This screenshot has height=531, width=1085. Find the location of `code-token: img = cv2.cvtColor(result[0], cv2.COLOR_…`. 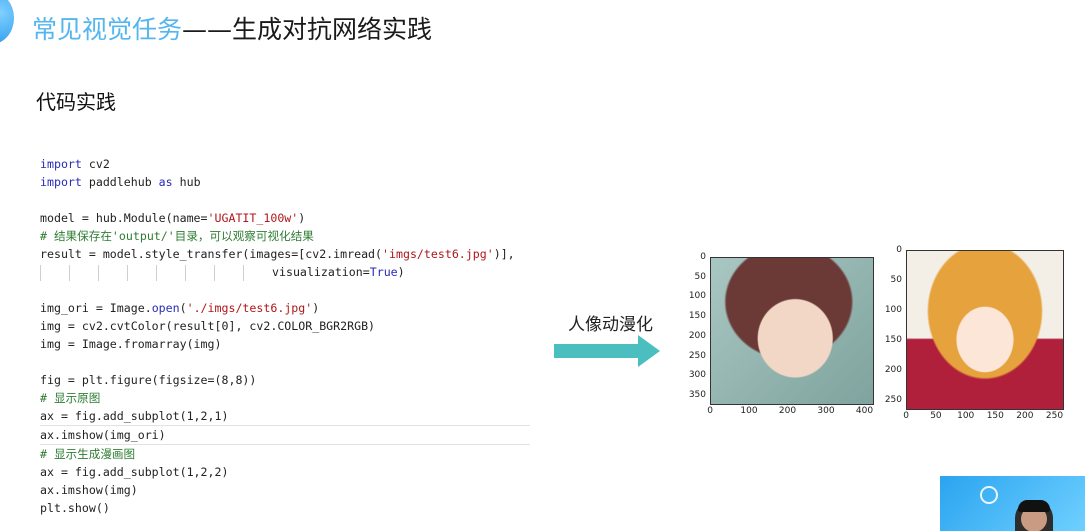

code-token: img = cv2.cvtColor(result[0], cv2.COLOR_… is located at coordinates (208, 326).